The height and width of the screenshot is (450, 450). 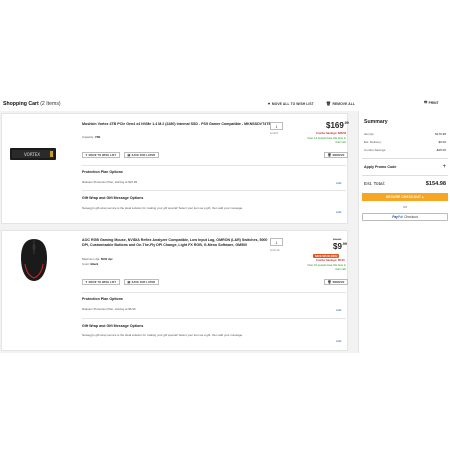 I want to click on paypal-logo: PayPal, so click(x=397, y=217).